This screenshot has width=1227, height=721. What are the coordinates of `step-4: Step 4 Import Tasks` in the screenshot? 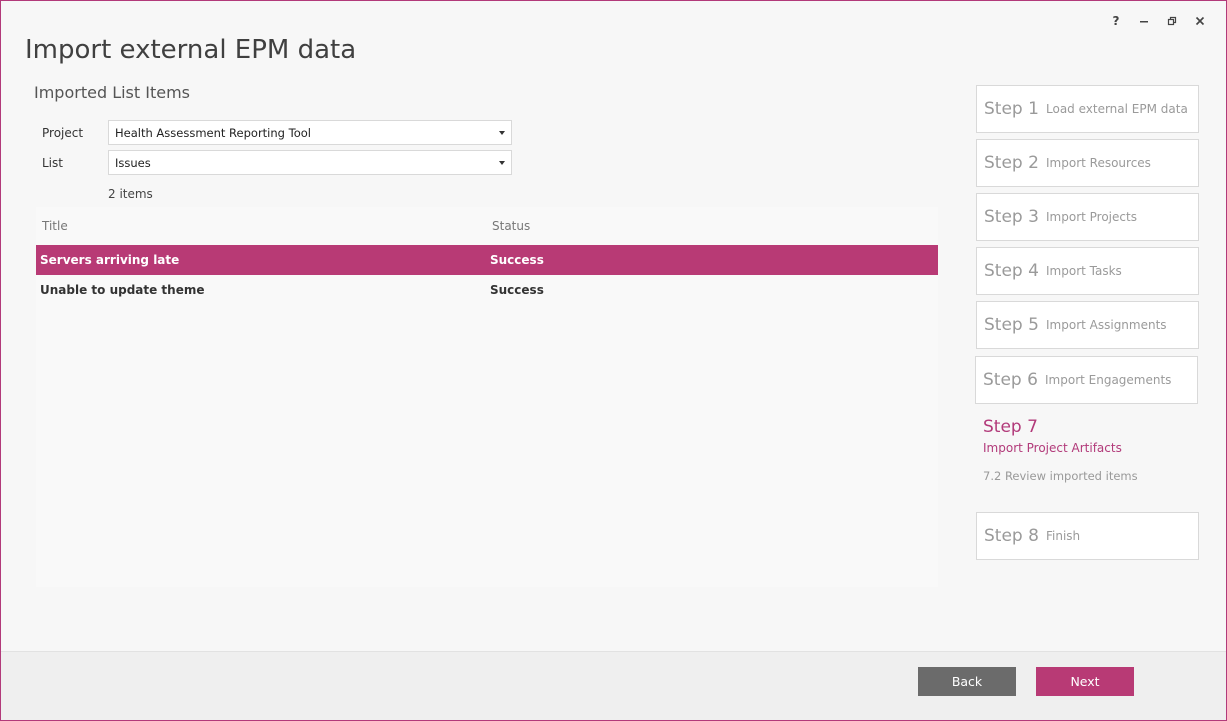 It's located at (1087, 271).